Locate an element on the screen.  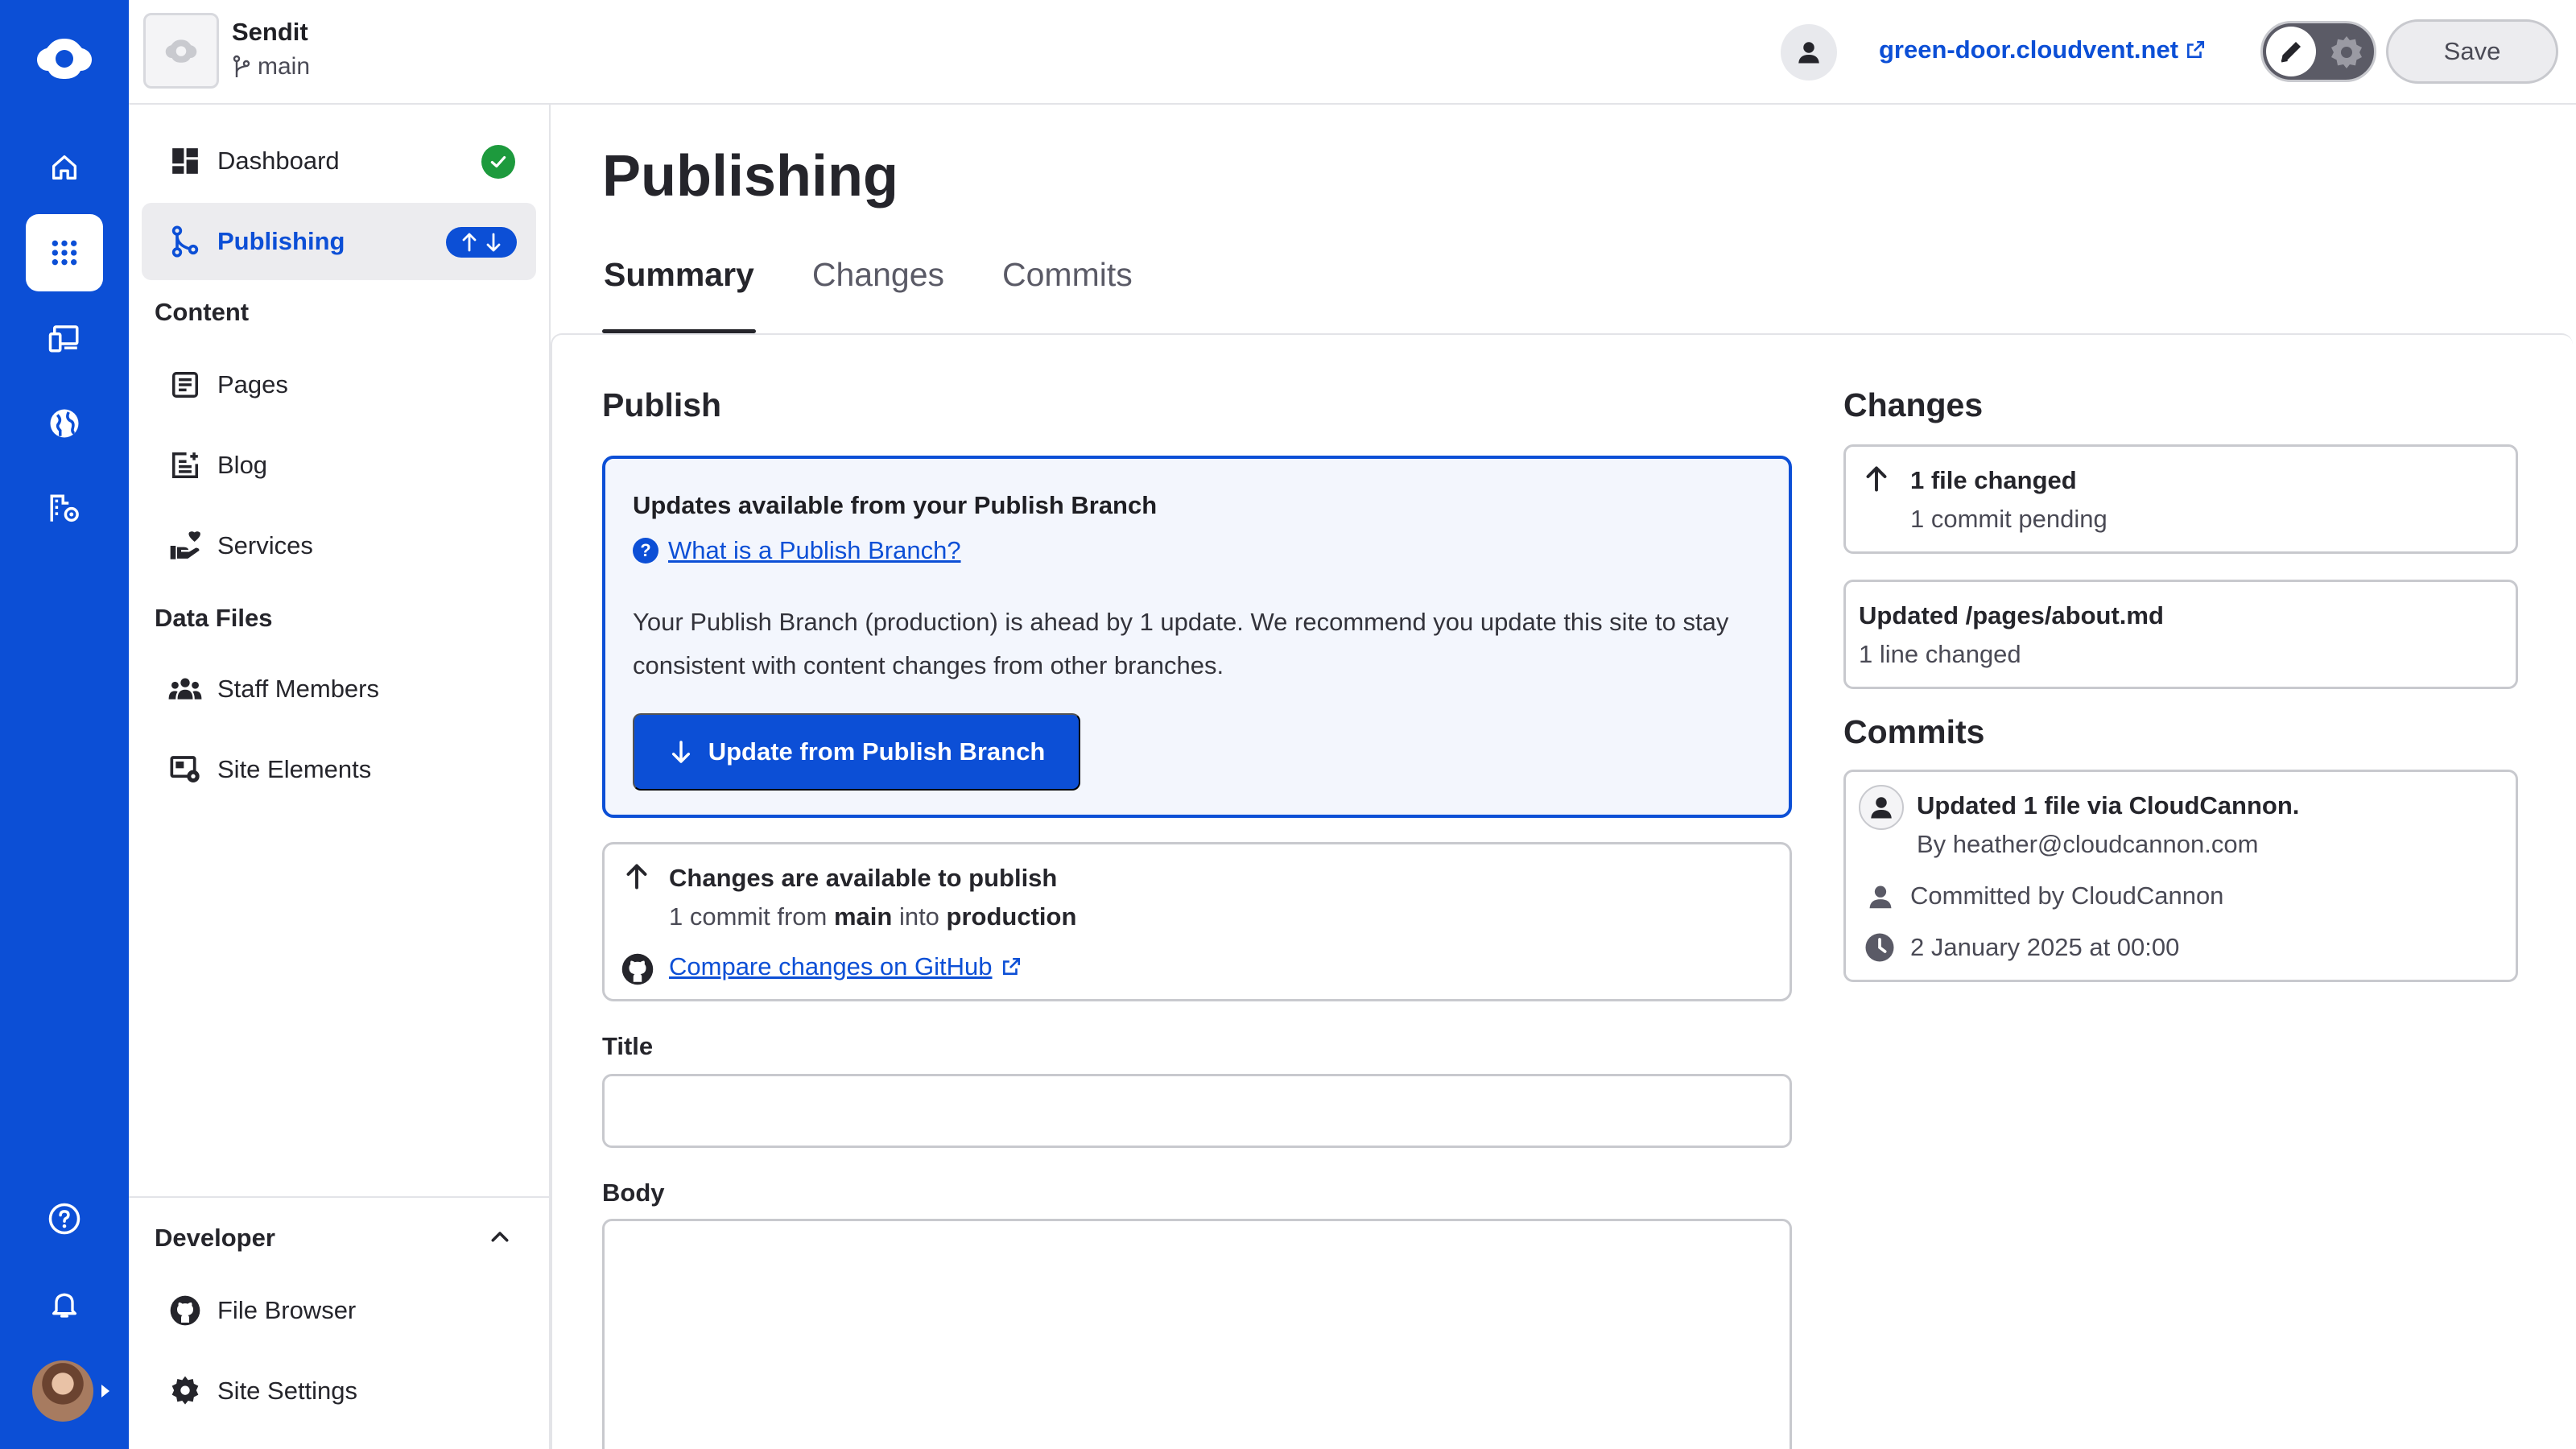
commit-date: 2 January 2025 at 00:00 is located at coordinates (2045, 947).